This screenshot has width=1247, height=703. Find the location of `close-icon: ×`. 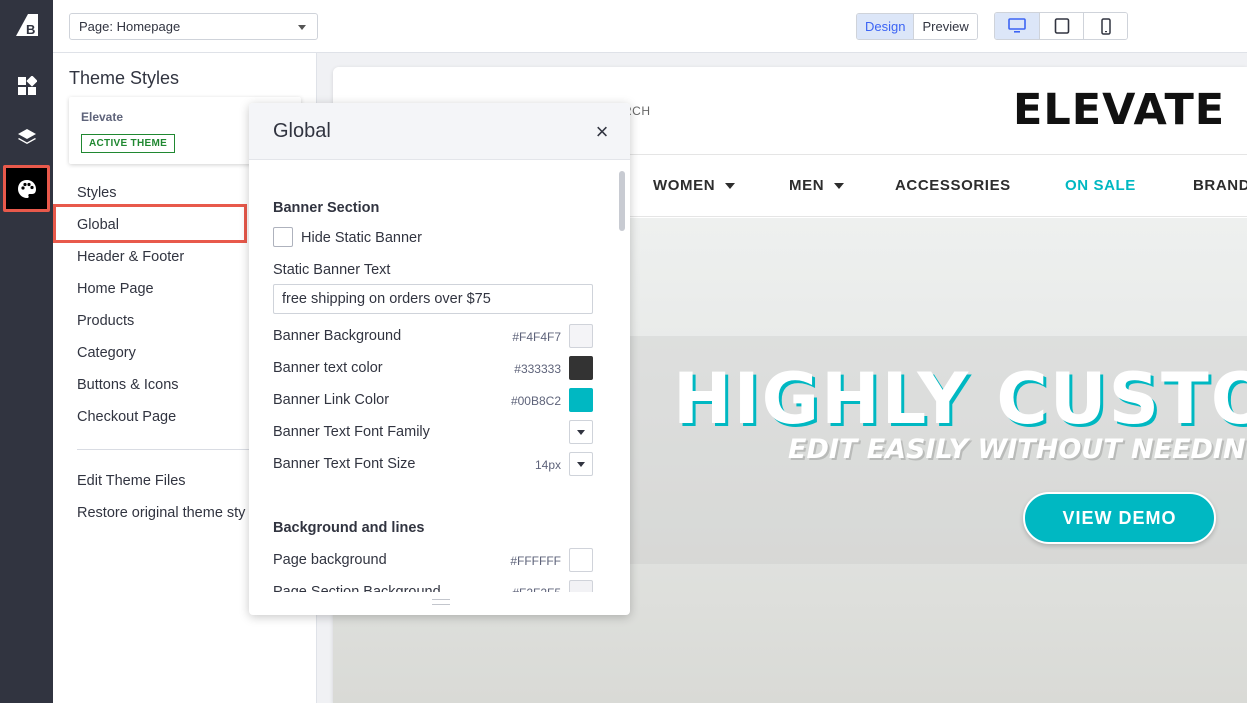

close-icon: × is located at coordinates (602, 132).